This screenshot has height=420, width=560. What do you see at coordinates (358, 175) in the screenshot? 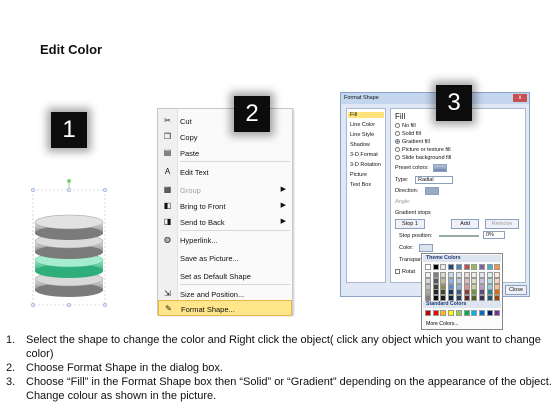
I see `category-item: Picture` at bounding box center [358, 175].